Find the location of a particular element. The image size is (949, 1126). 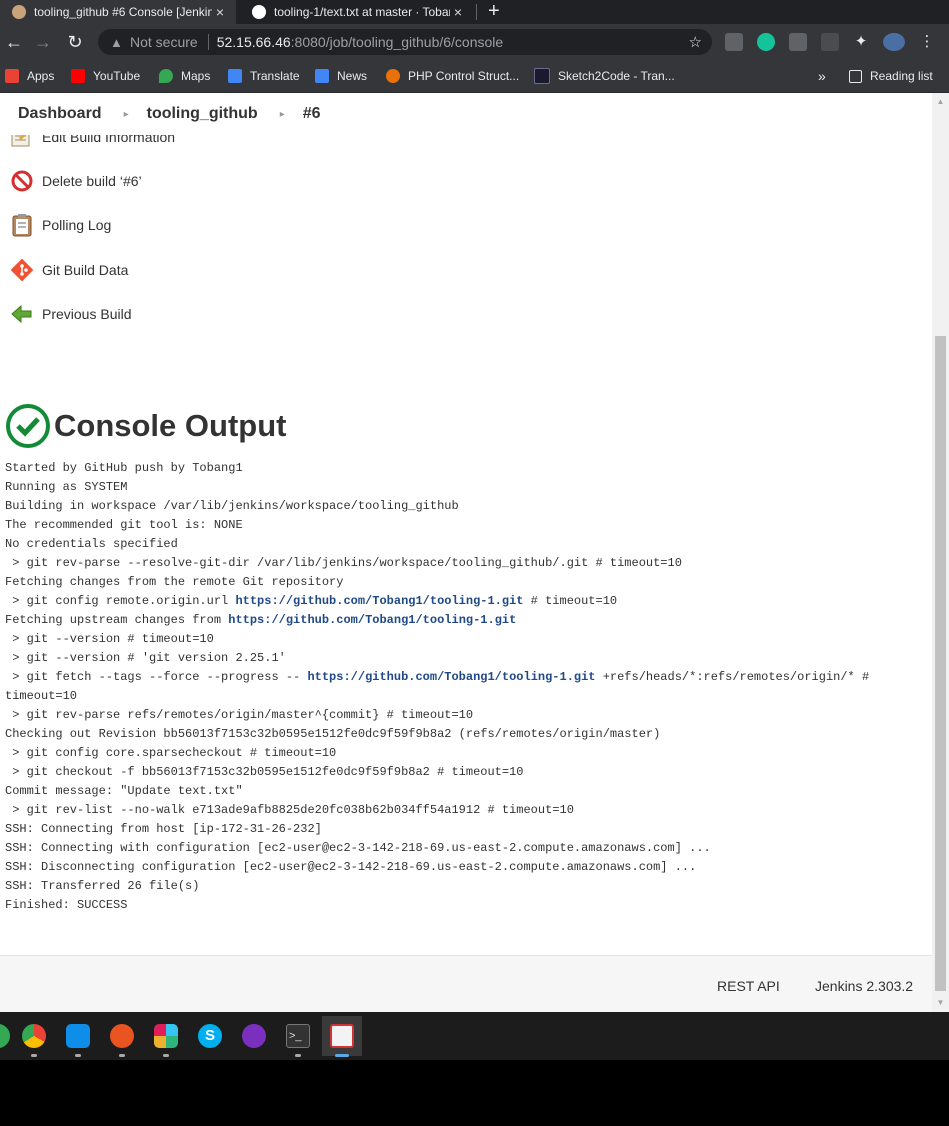

console-text: > git config remote.origin.url is located at coordinates (120, 601).